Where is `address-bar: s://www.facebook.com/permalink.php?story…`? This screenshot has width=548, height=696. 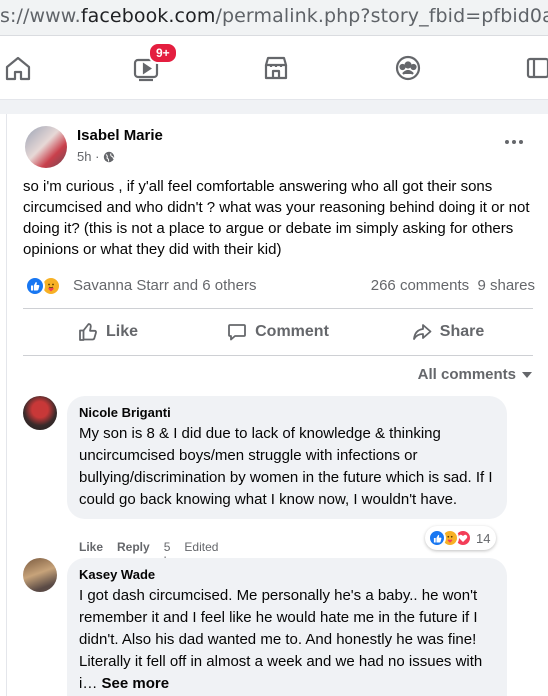
address-bar: s://www.facebook.com/permalink.php?story… is located at coordinates (274, 18).